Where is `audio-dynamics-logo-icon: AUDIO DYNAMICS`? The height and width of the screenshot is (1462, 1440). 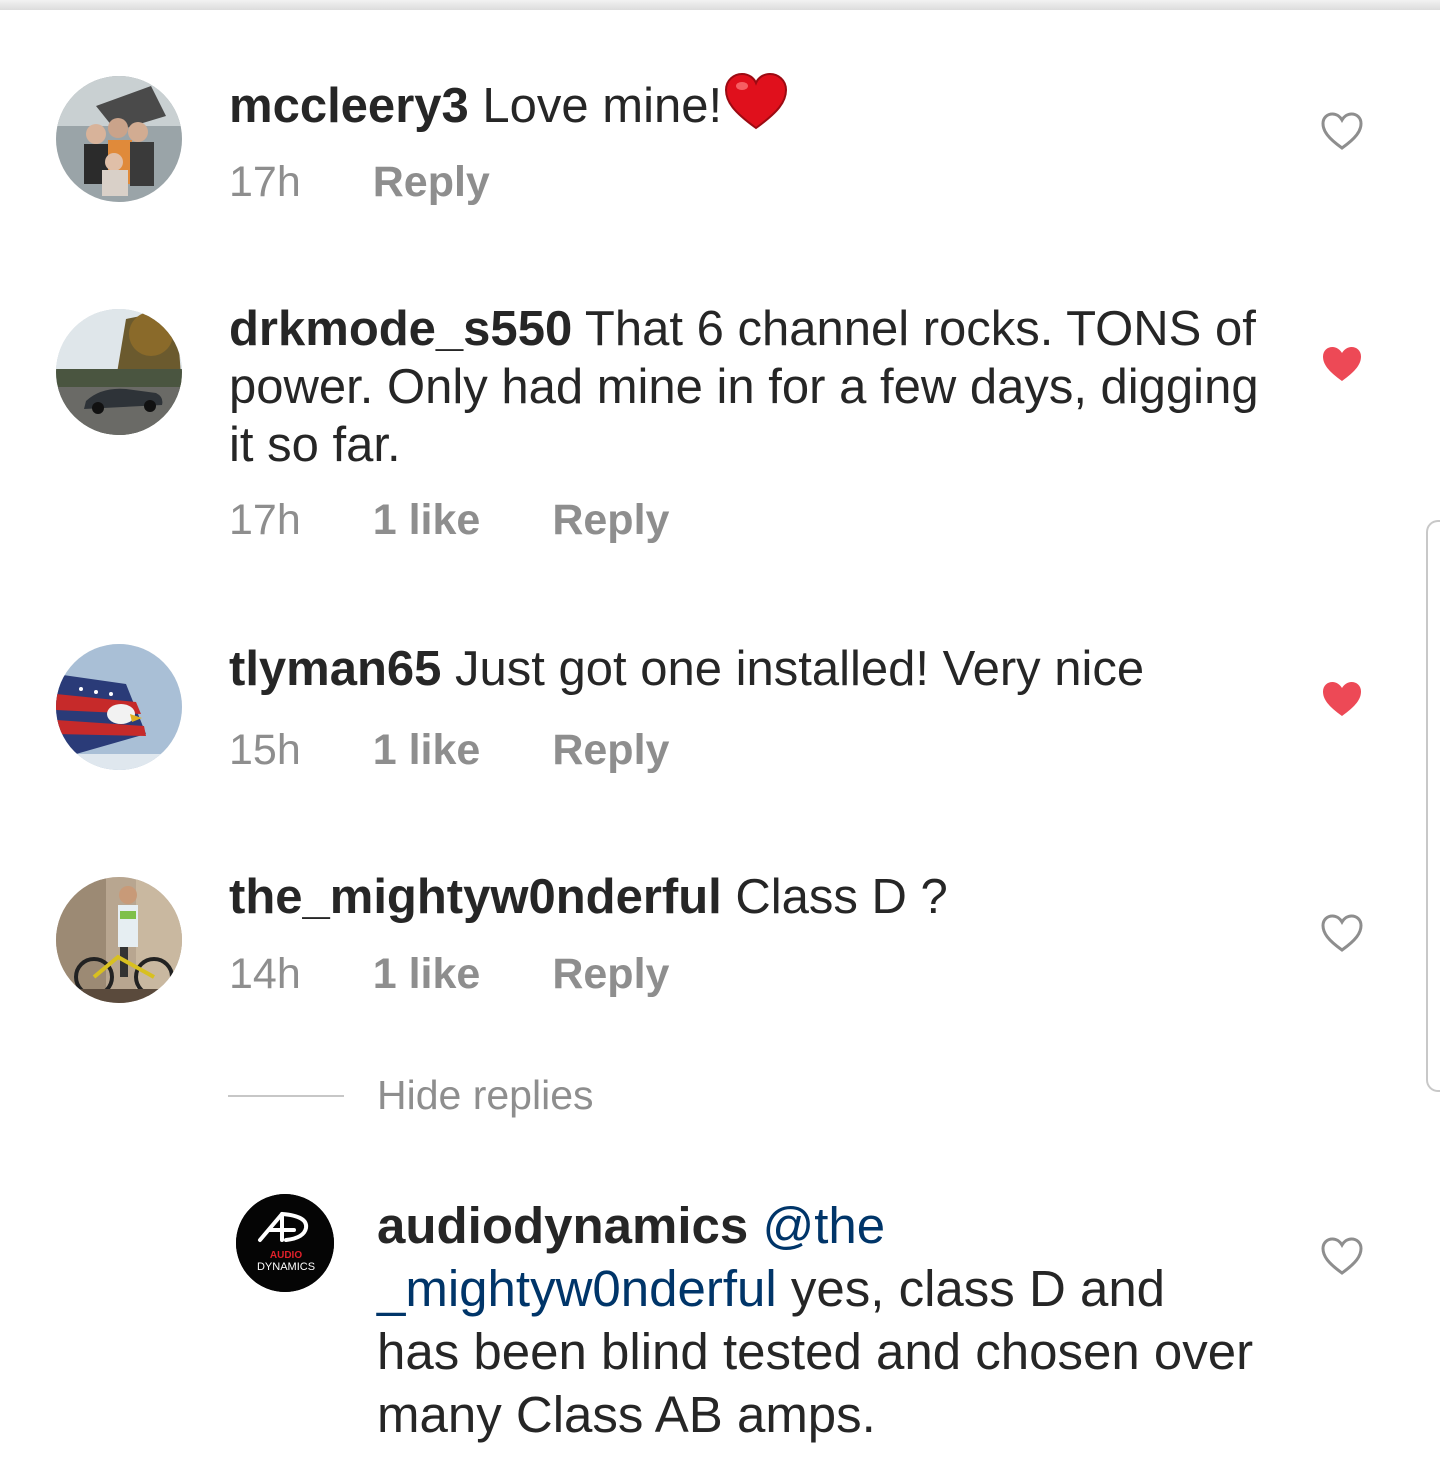 audio-dynamics-logo-icon: AUDIO DYNAMICS is located at coordinates (285, 1243).